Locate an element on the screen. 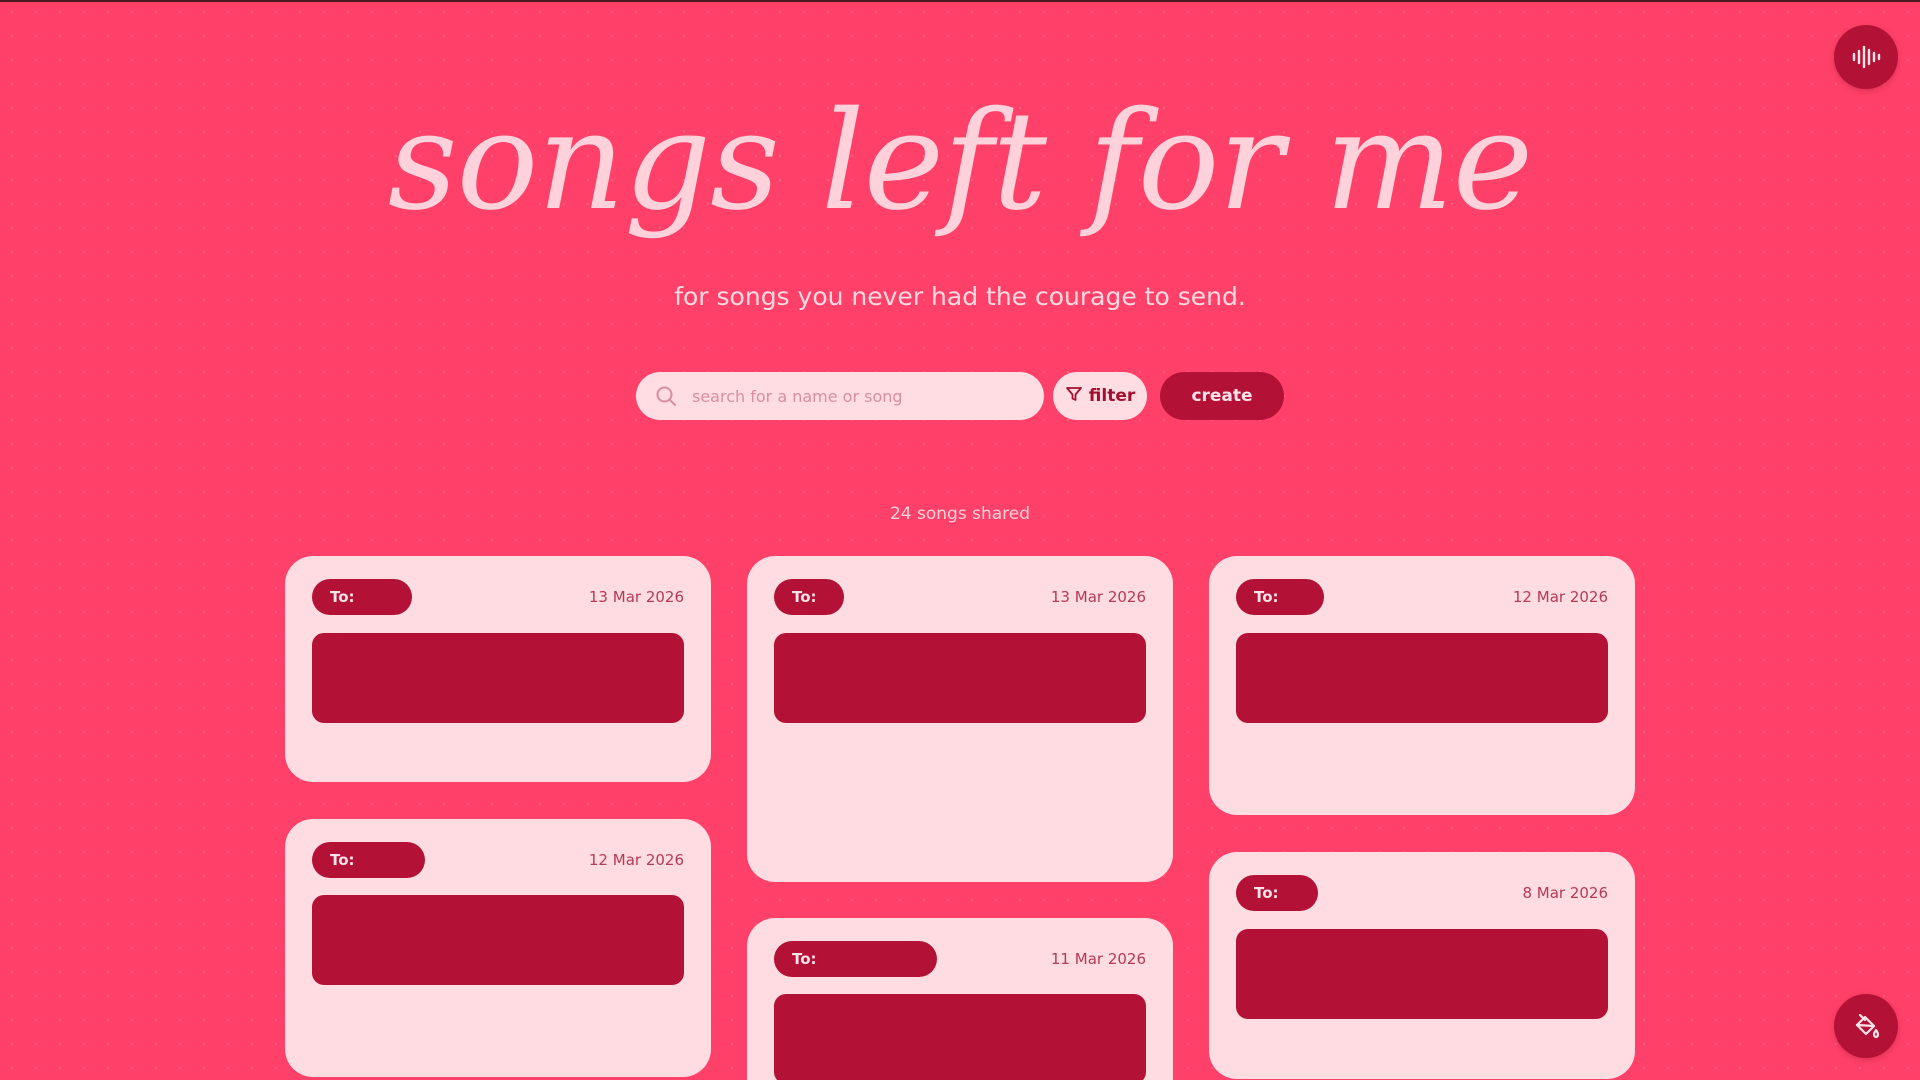 This screenshot has width=1920, height=1080. filter-label: filter is located at coordinates (1112, 396).